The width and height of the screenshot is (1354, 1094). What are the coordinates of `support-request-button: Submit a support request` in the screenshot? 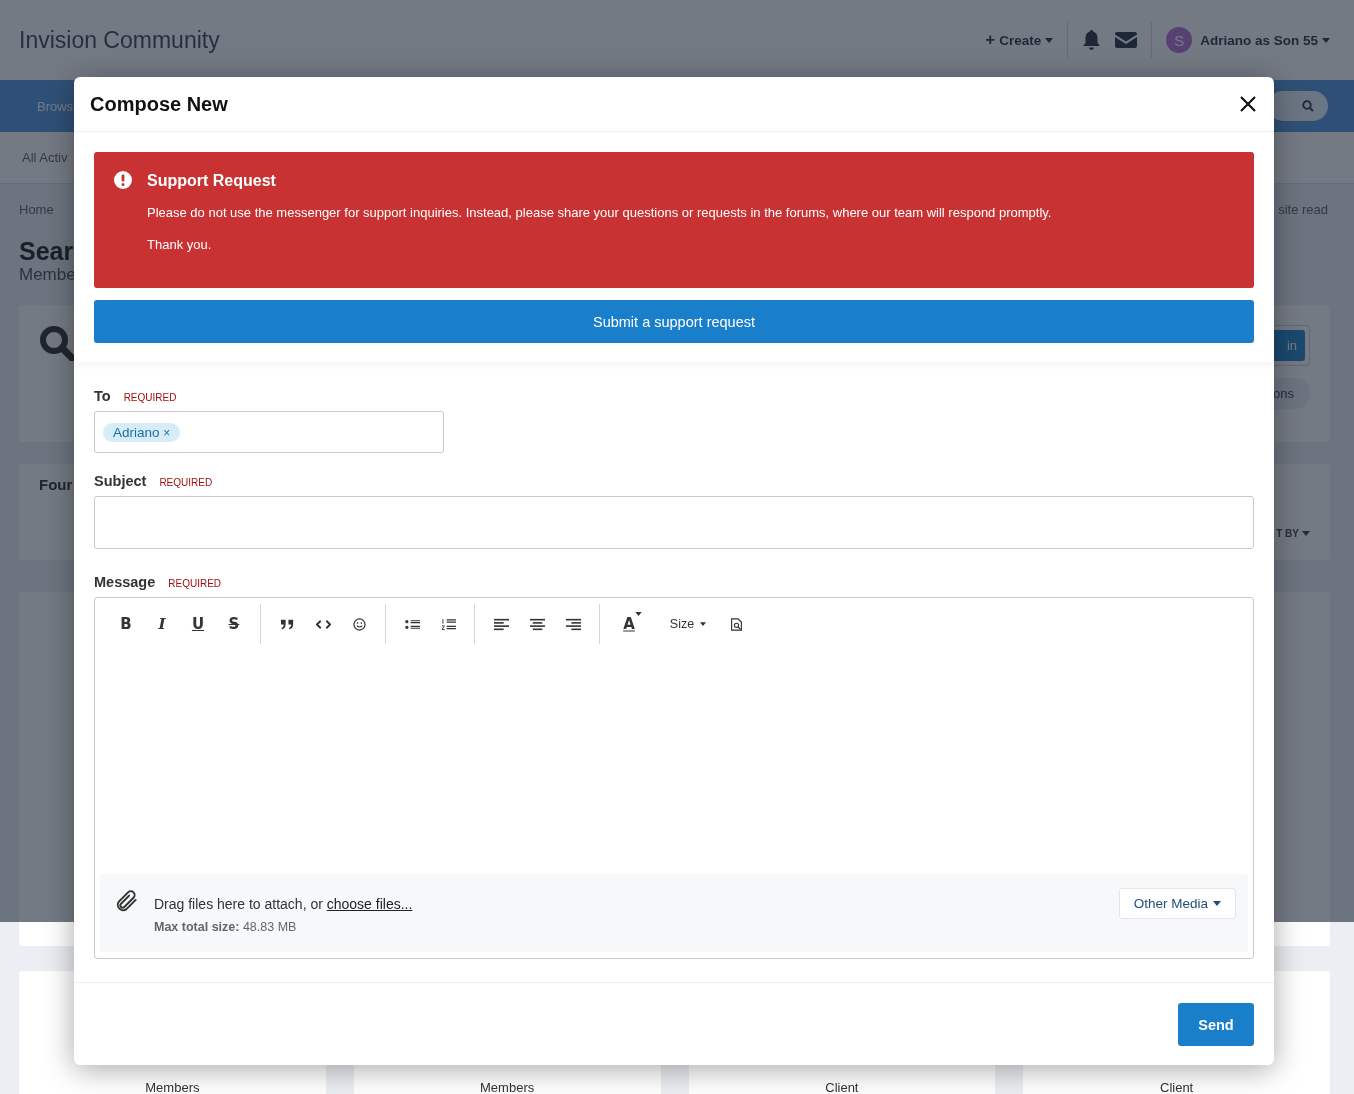 It's located at (674, 321).